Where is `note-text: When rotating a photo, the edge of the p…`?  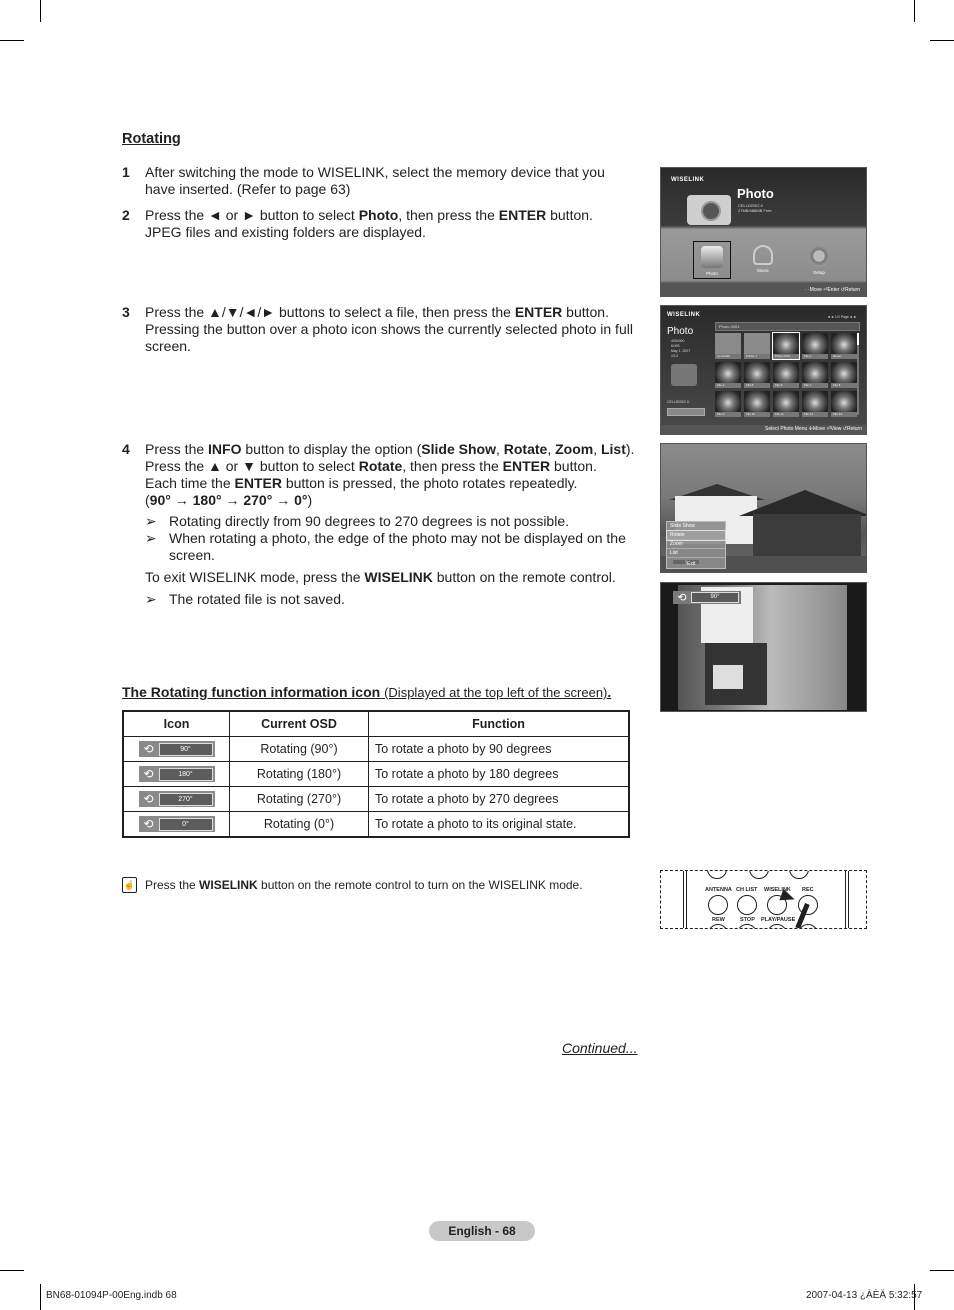 note-text: When rotating a photo, the edge of the p… is located at coordinates (397, 546).